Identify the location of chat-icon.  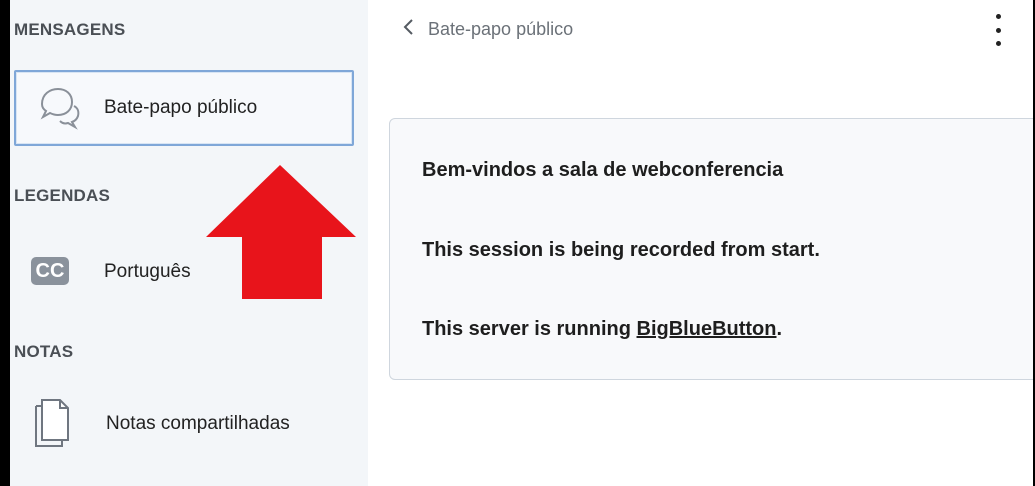
(59, 108).